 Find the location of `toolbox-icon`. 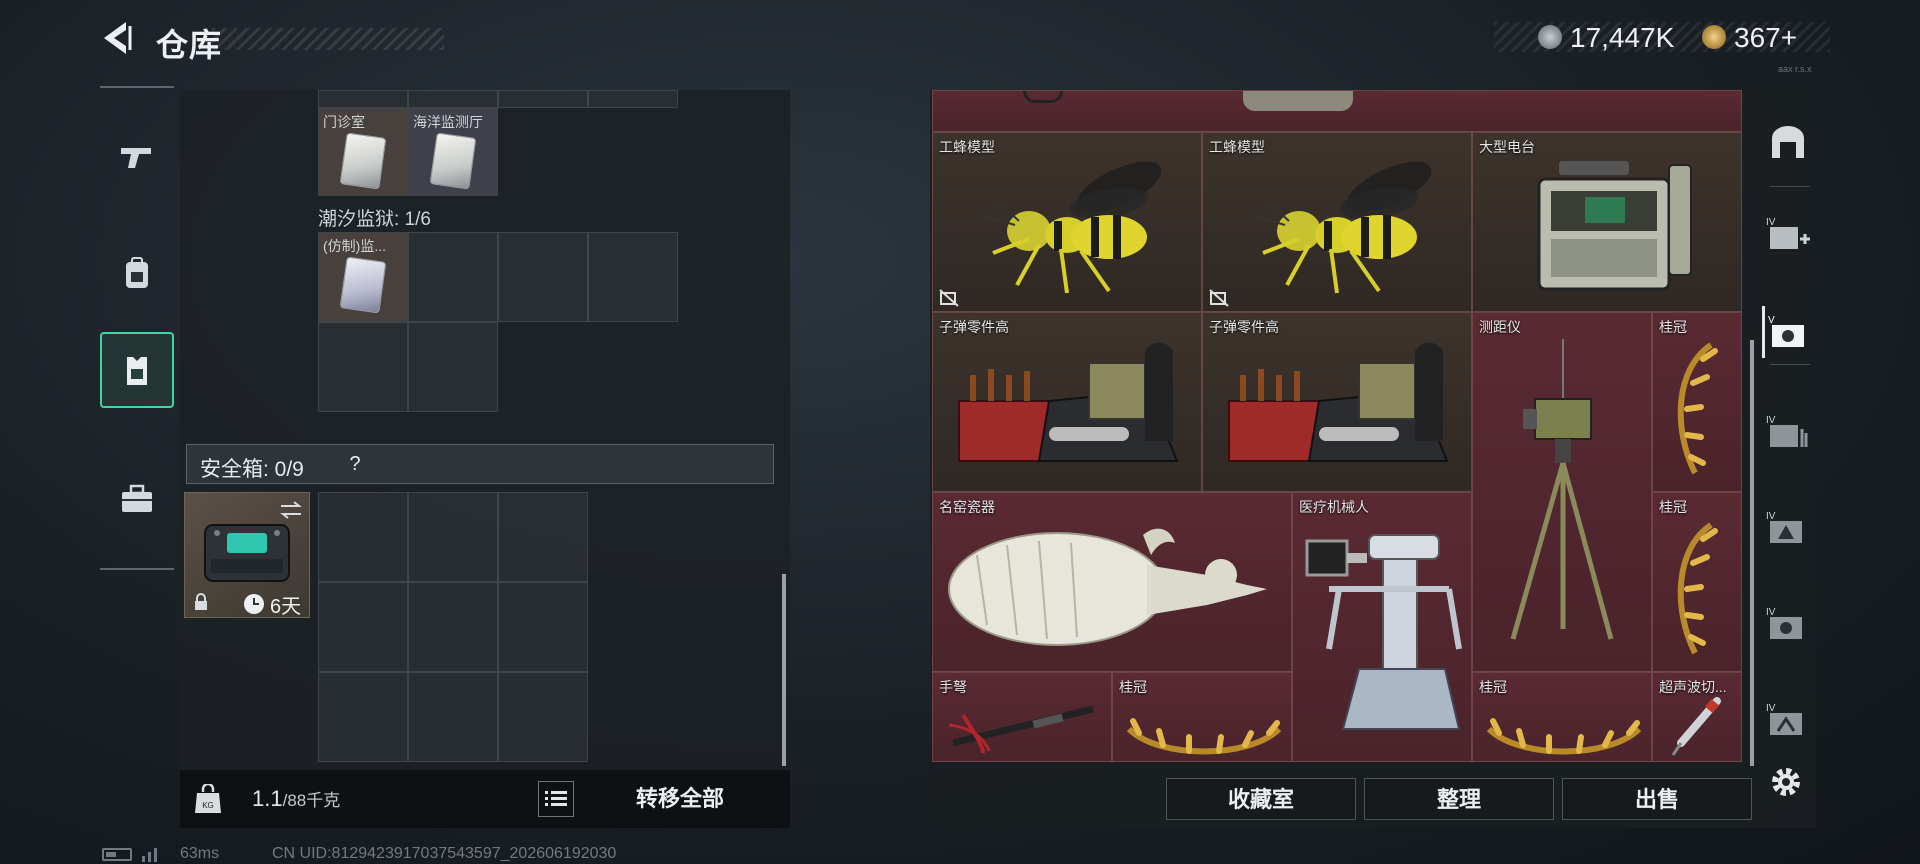

toolbox-icon is located at coordinates (137, 498).